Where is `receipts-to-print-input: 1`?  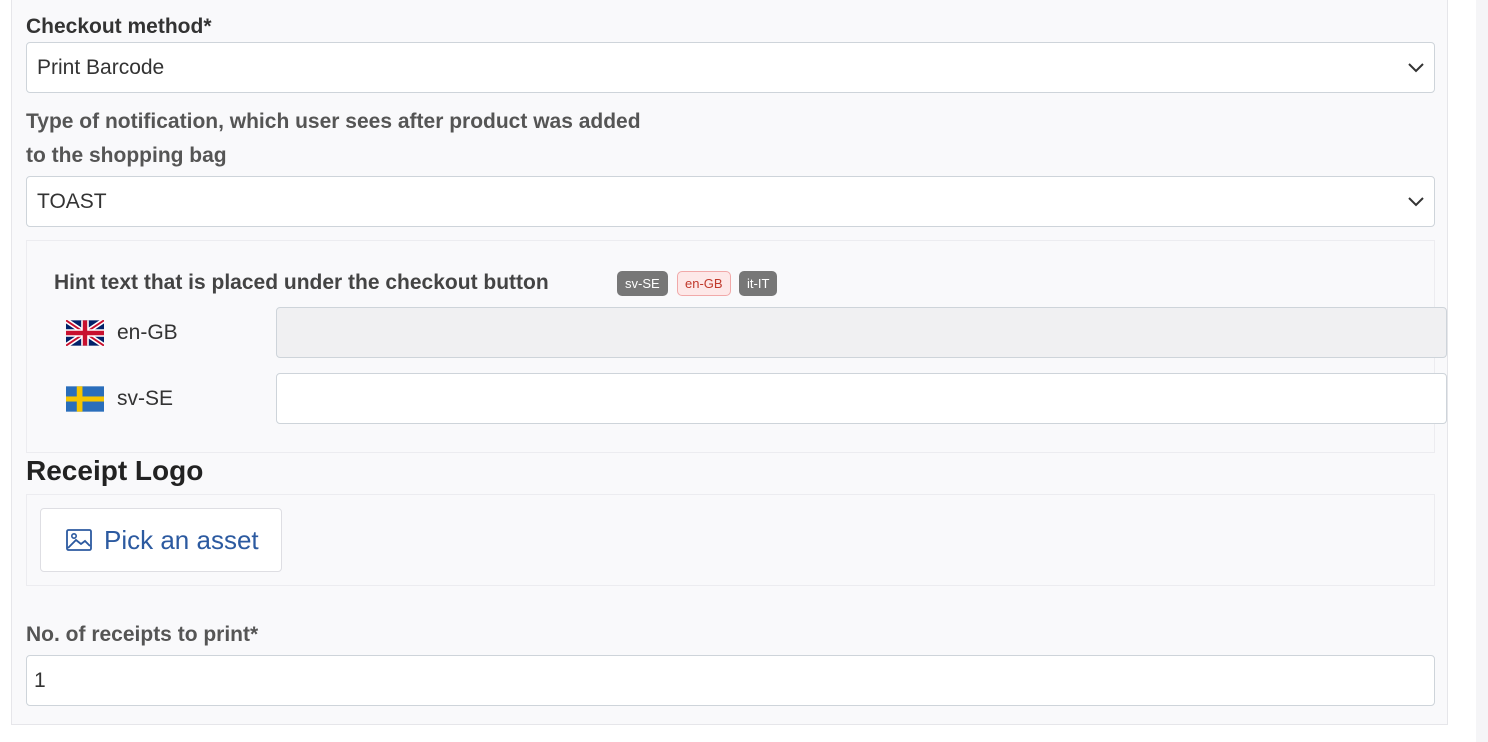 receipts-to-print-input: 1 is located at coordinates (730, 680).